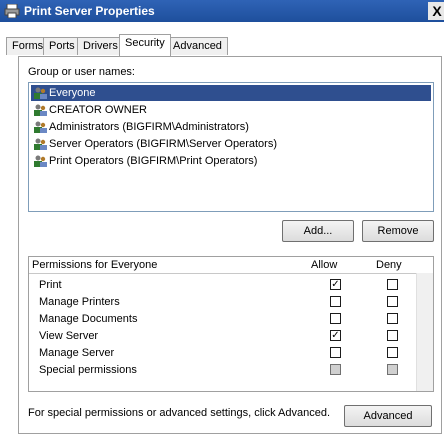  I want to click on permissions-header: Permissions for Everyone Allow Deny, so click(231, 265).